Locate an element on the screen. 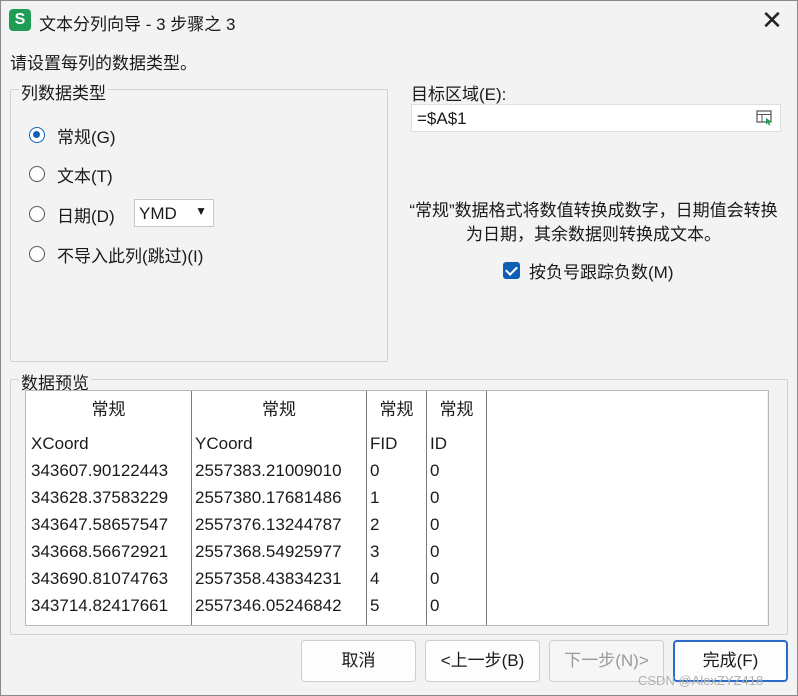  negative-sign-option: 按负号跟踪负数(M) is located at coordinates (588, 270).